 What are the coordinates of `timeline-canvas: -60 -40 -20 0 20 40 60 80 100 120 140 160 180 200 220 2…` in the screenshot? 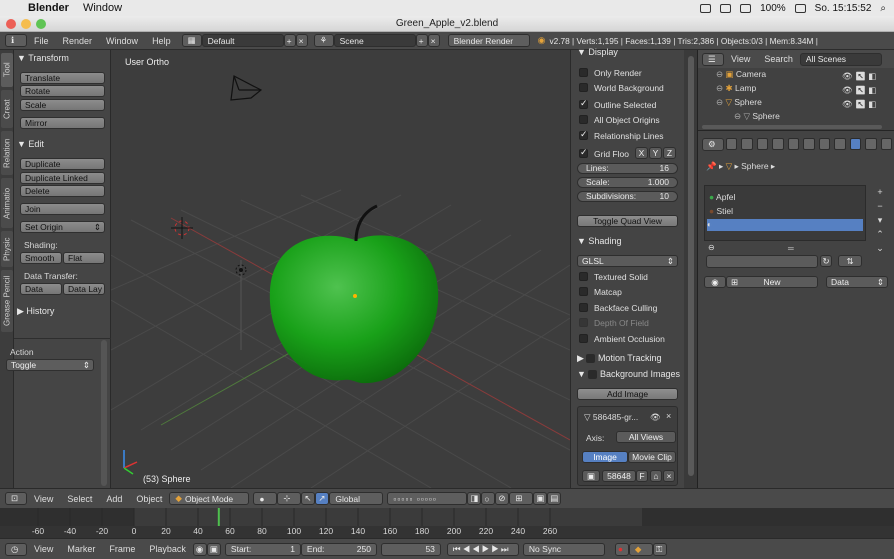 It's located at (447, 523).